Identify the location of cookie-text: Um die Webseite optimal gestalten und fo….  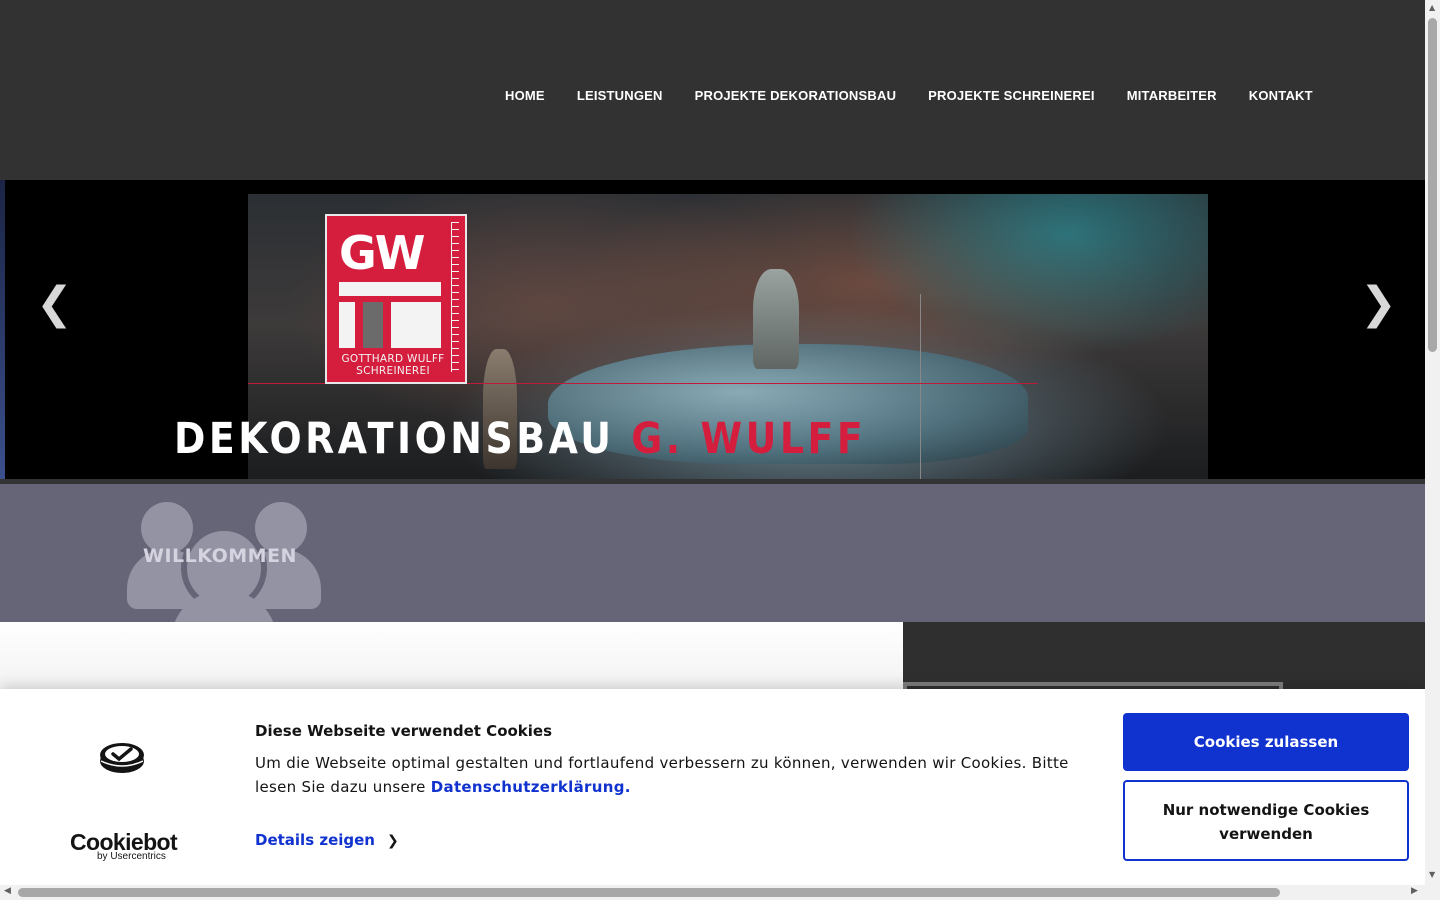
(685, 775).